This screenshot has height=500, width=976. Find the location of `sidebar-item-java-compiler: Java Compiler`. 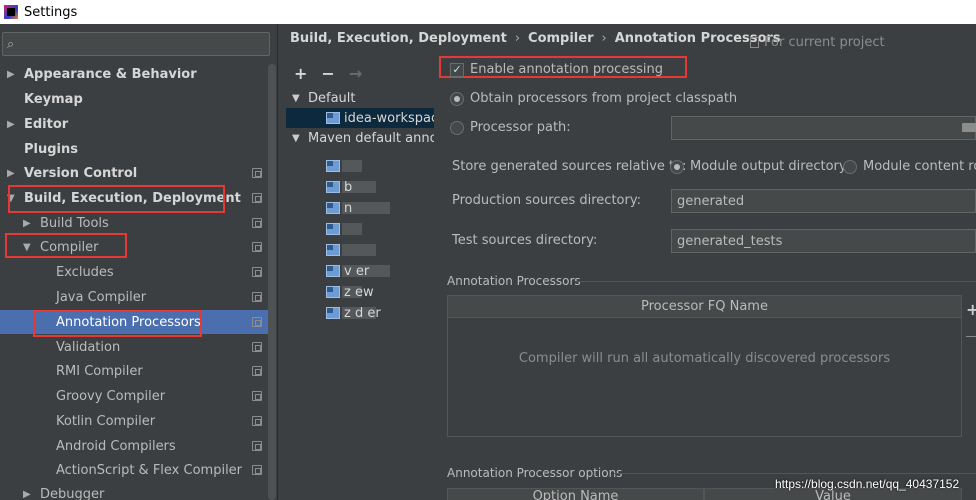

sidebar-item-java-compiler: Java Compiler is located at coordinates (134, 297).